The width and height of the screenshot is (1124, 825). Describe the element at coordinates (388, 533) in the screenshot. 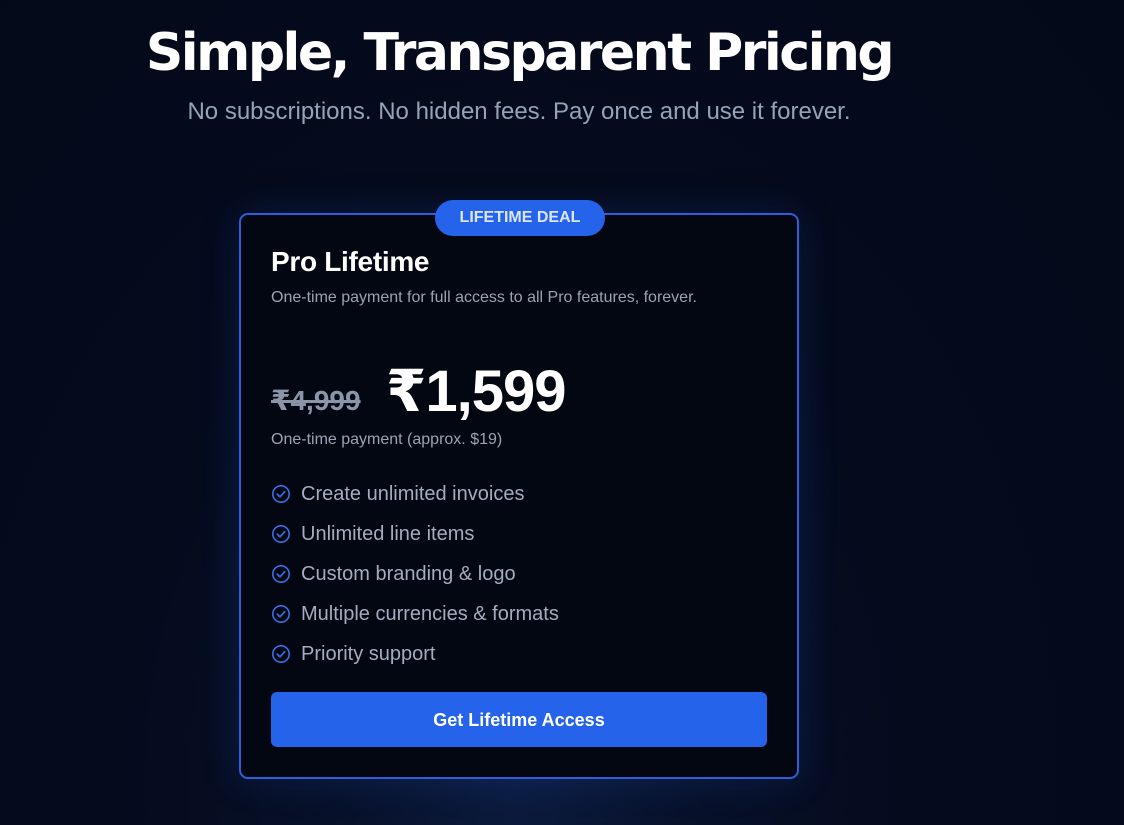

I see `feature-label: Unlimited line items` at that location.